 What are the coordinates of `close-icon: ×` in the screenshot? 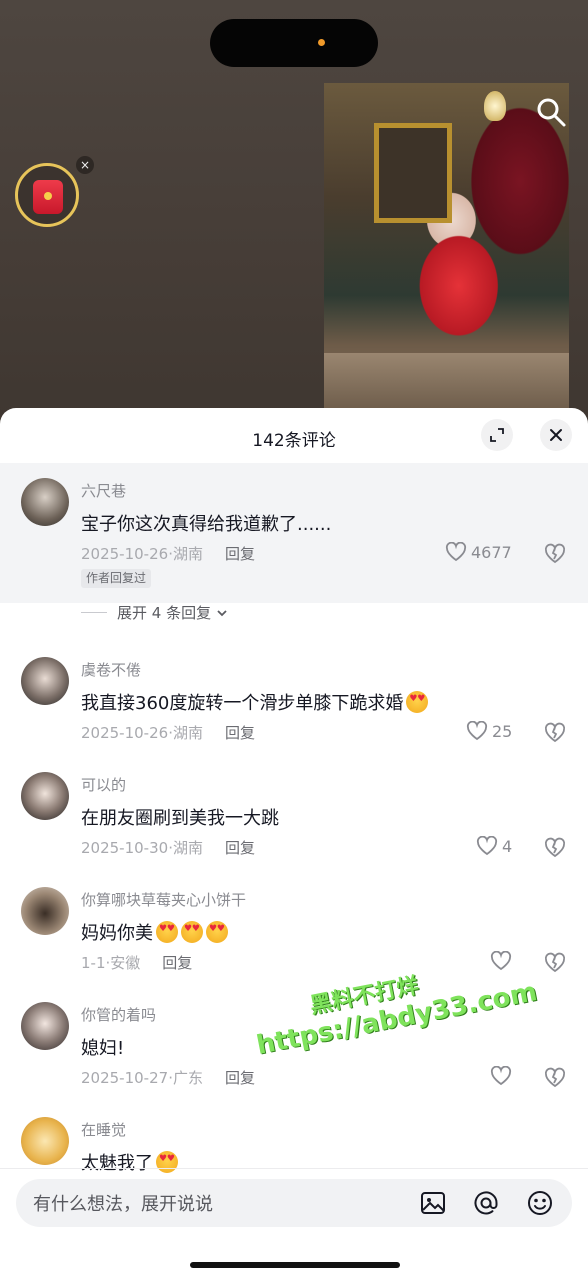 It's located at (85, 165).